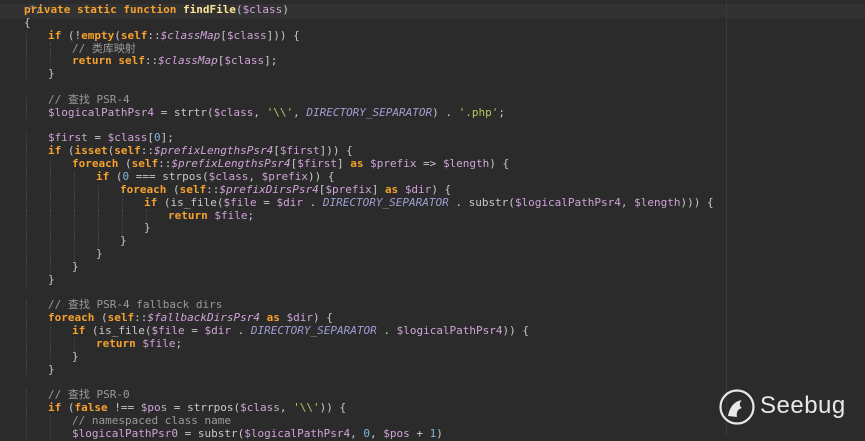 The image size is (865, 441). What do you see at coordinates (68, 138) in the screenshot?
I see `code-token: $first` at bounding box center [68, 138].